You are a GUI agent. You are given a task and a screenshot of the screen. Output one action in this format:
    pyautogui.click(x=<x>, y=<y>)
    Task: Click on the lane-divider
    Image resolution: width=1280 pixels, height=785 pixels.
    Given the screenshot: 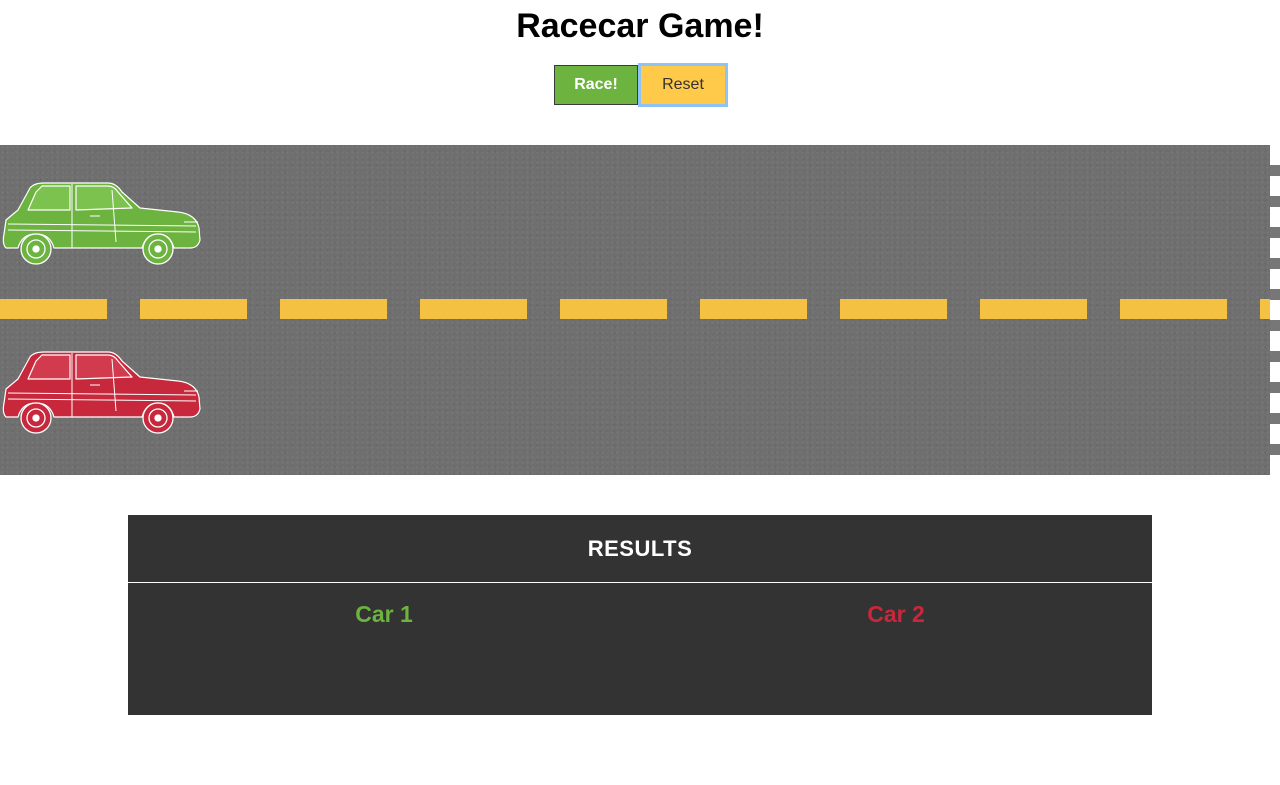 What is the action you would take?
    pyautogui.click(x=635, y=309)
    